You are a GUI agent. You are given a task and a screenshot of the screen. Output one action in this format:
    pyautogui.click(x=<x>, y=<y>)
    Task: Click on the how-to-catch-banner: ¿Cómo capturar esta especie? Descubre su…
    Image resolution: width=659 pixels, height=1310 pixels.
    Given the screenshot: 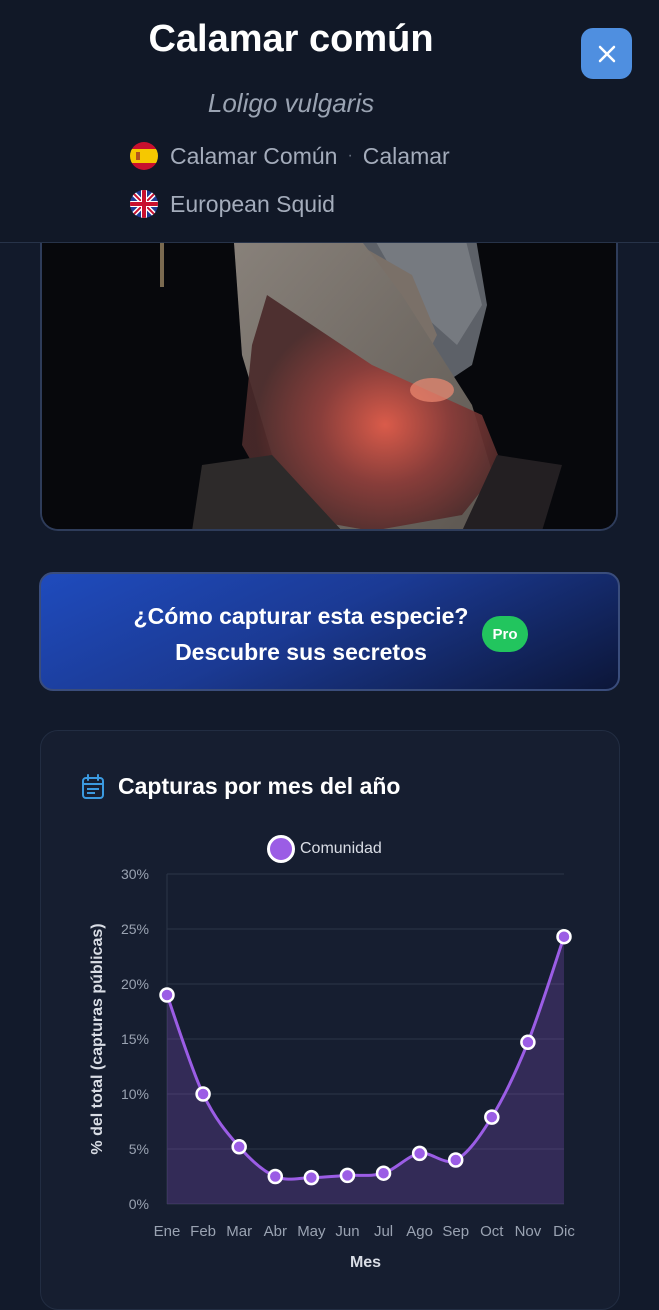 What is the action you would take?
    pyautogui.click(x=329, y=631)
    